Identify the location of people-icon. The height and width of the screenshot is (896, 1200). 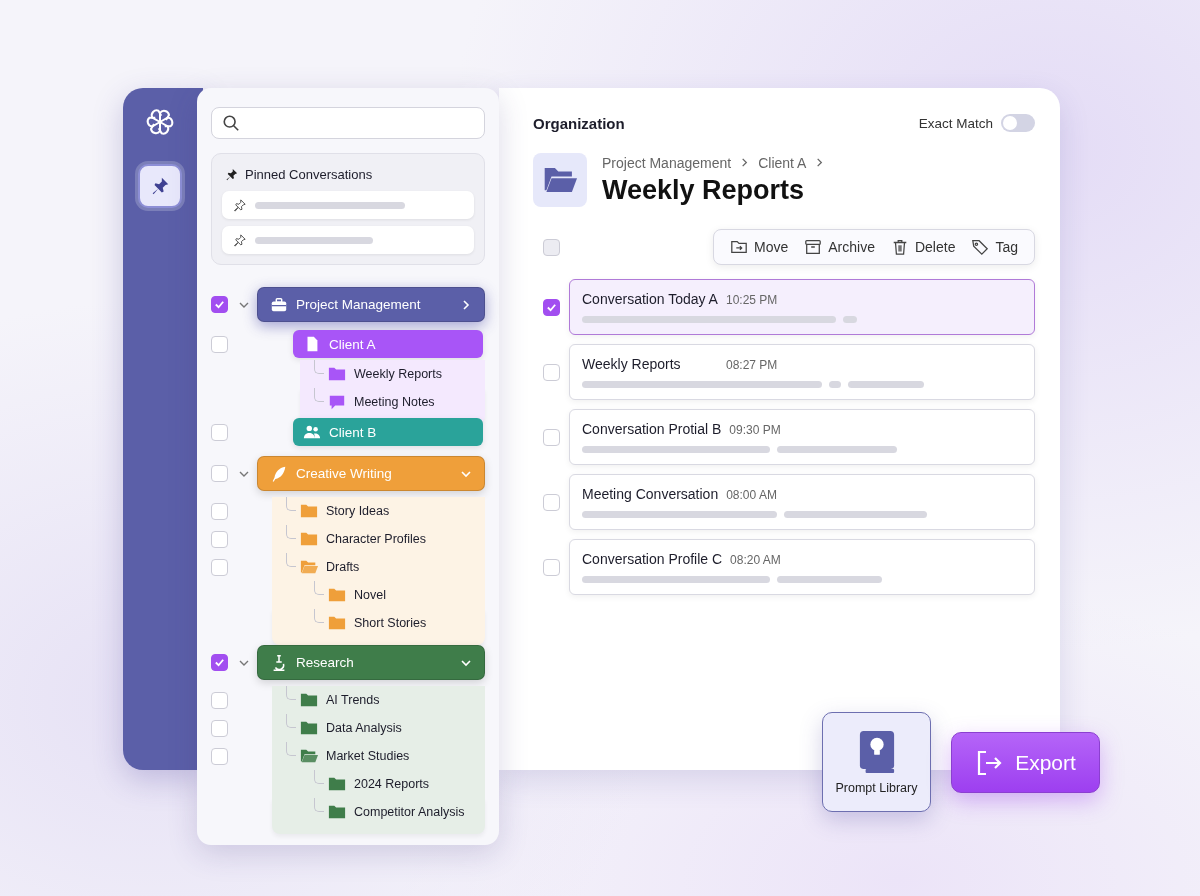
(312, 432).